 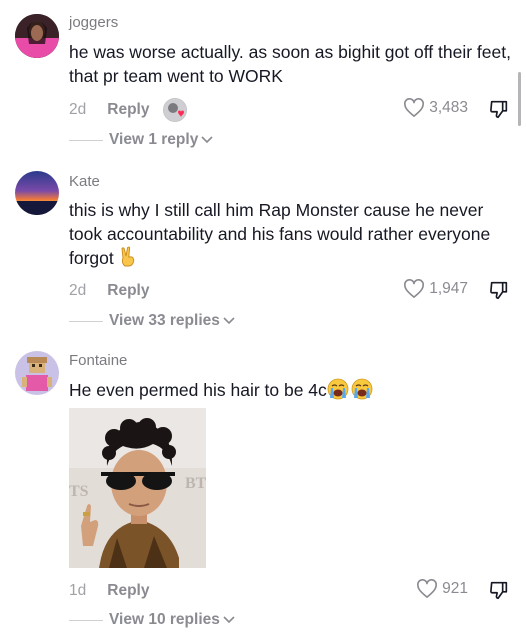 I want to click on backdrop-text-left: TS, so click(x=79, y=491).